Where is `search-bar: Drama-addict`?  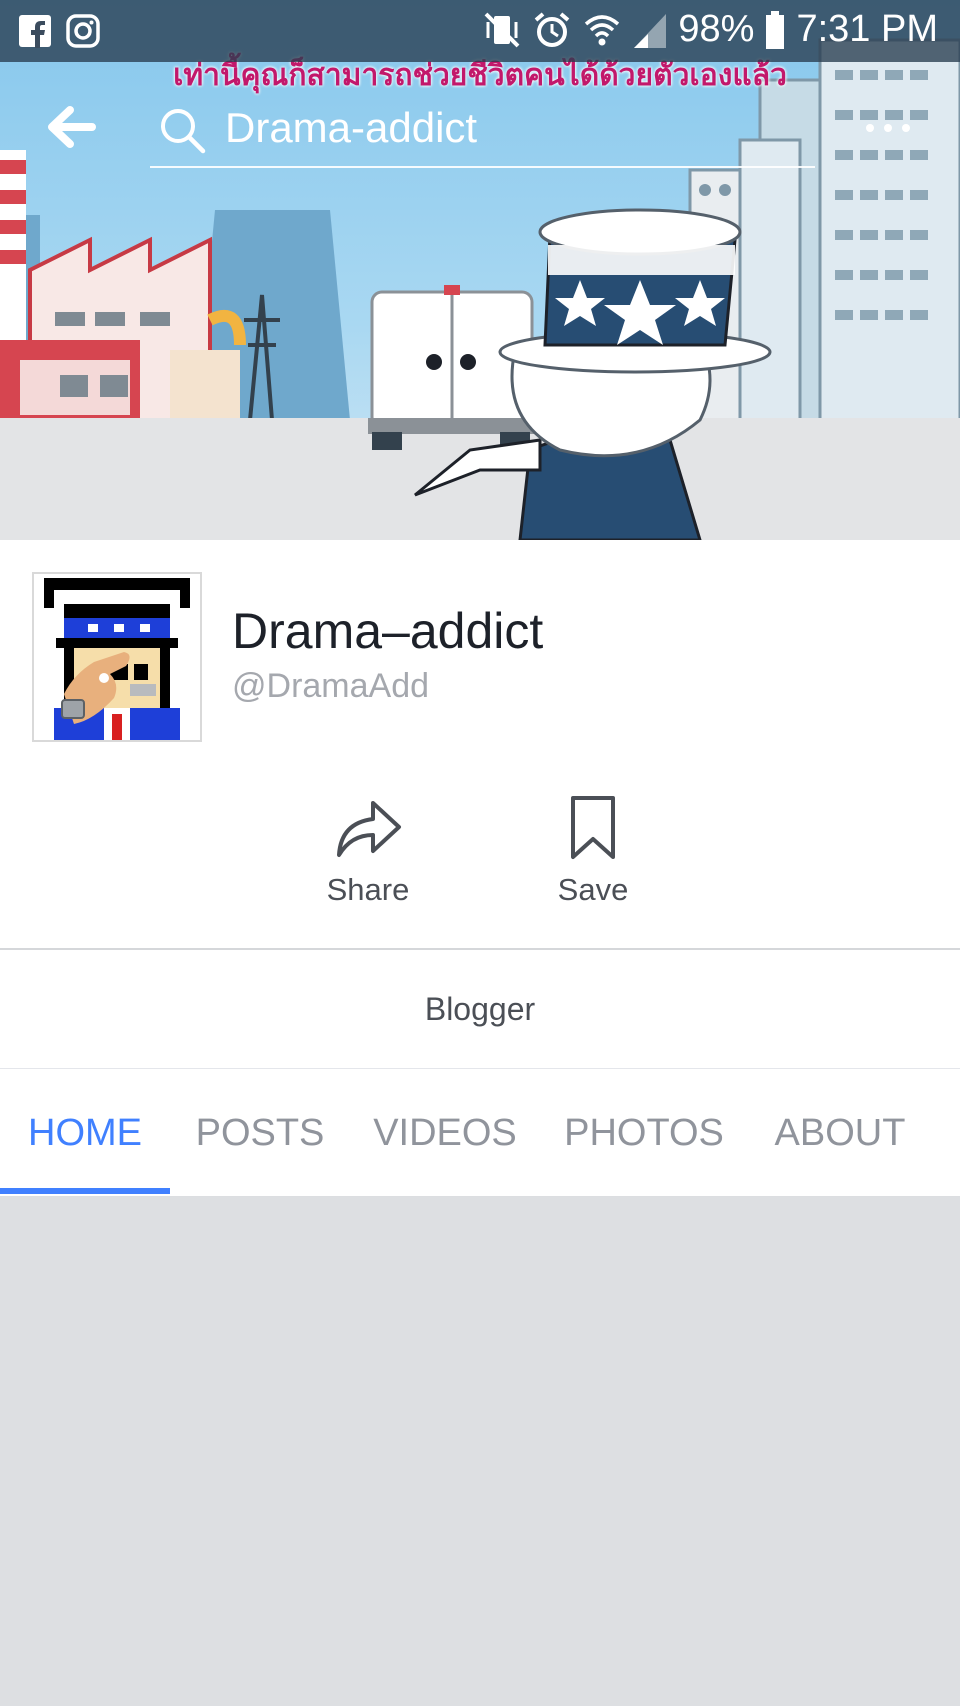 search-bar: Drama-addict is located at coordinates (482, 133).